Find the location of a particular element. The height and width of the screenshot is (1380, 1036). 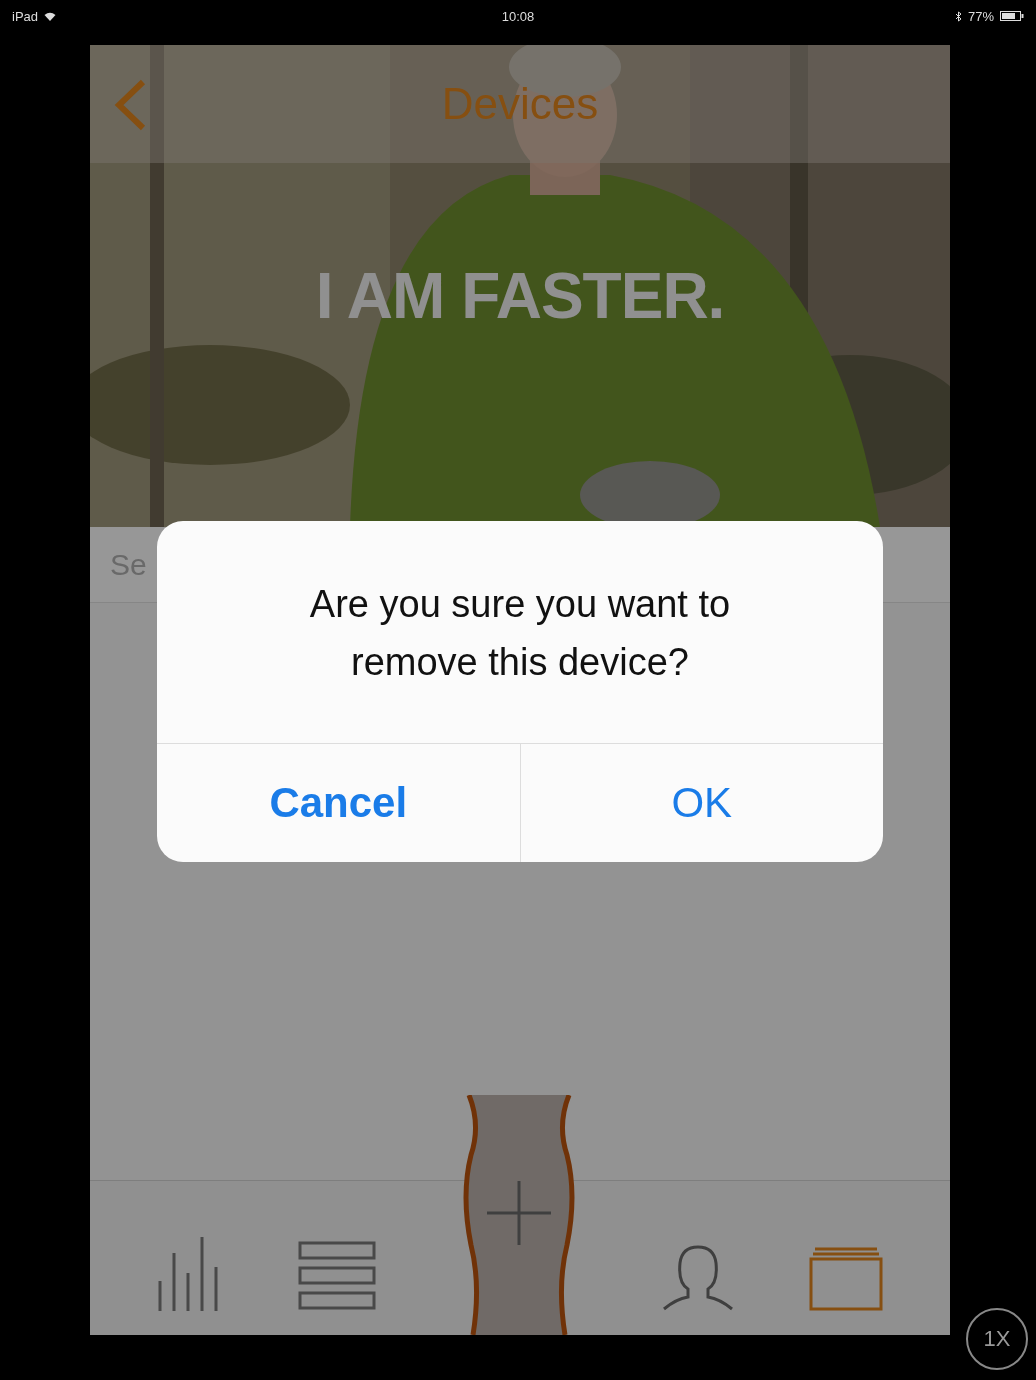

status-time: 10:08 is located at coordinates (518, 16).